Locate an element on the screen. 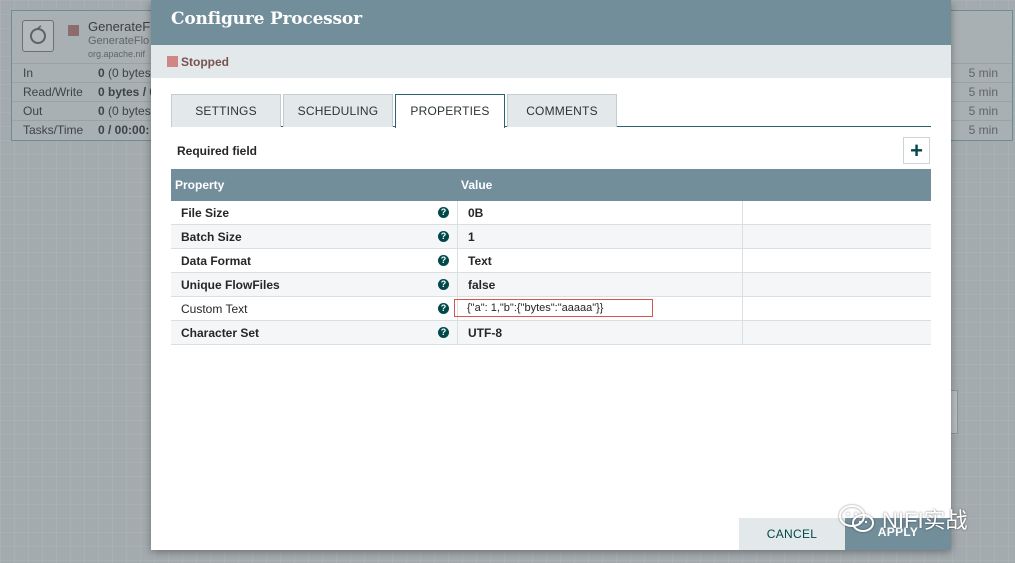 This screenshot has height=563, width=1015. refresh-cycle-icon is located at coordinates (38, 34).